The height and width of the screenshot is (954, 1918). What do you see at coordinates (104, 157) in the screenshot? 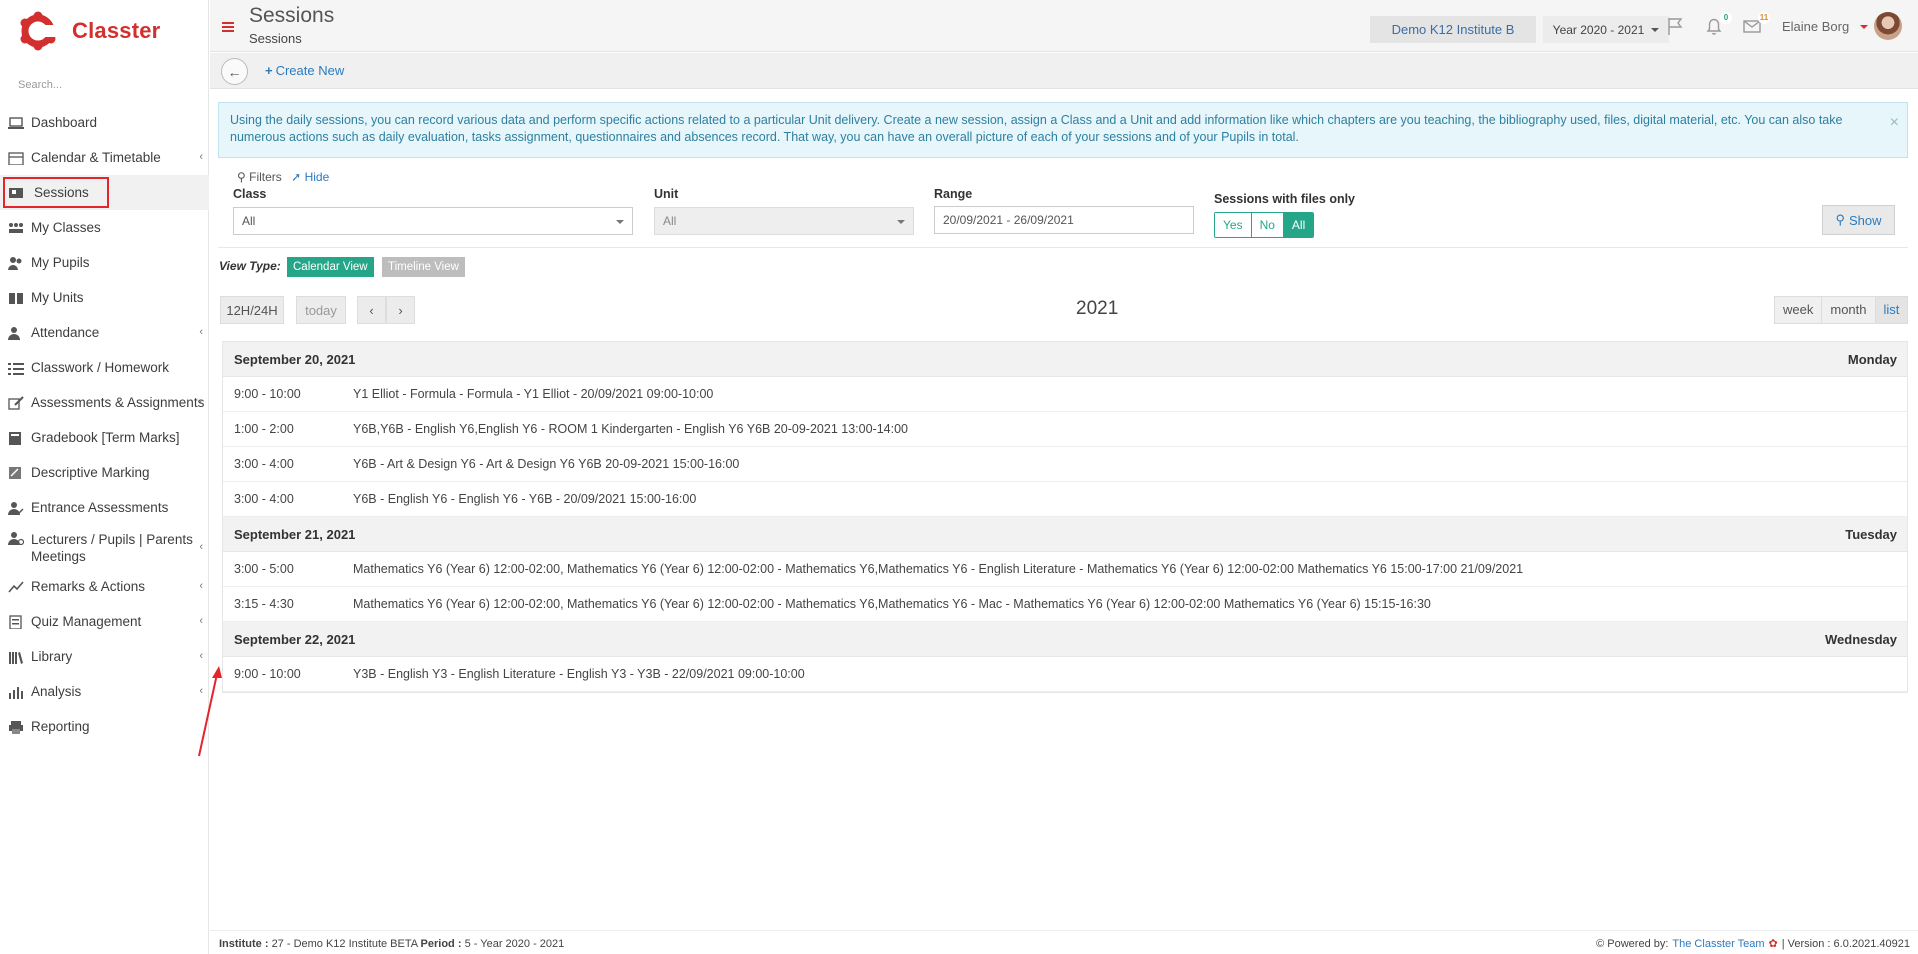
I see `sidebar-item-calendar-timetable: Calendar & Timetable ‹` at bounding box center [104, 157].